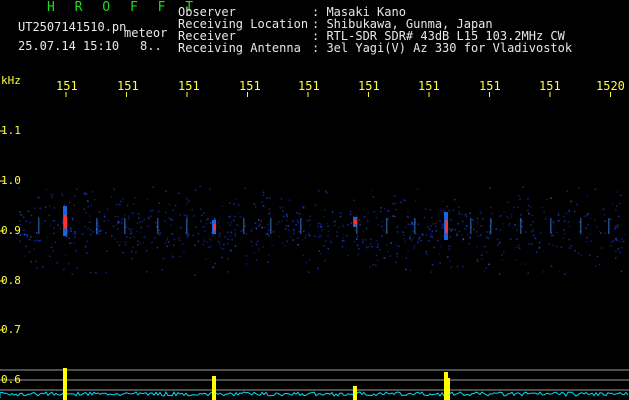 The height and width of the screenshot is (400, 629). What do you see at coordinates (146, 33) in the screenshot?
I see `file-type: meteor` at bounding box center [146, 33].